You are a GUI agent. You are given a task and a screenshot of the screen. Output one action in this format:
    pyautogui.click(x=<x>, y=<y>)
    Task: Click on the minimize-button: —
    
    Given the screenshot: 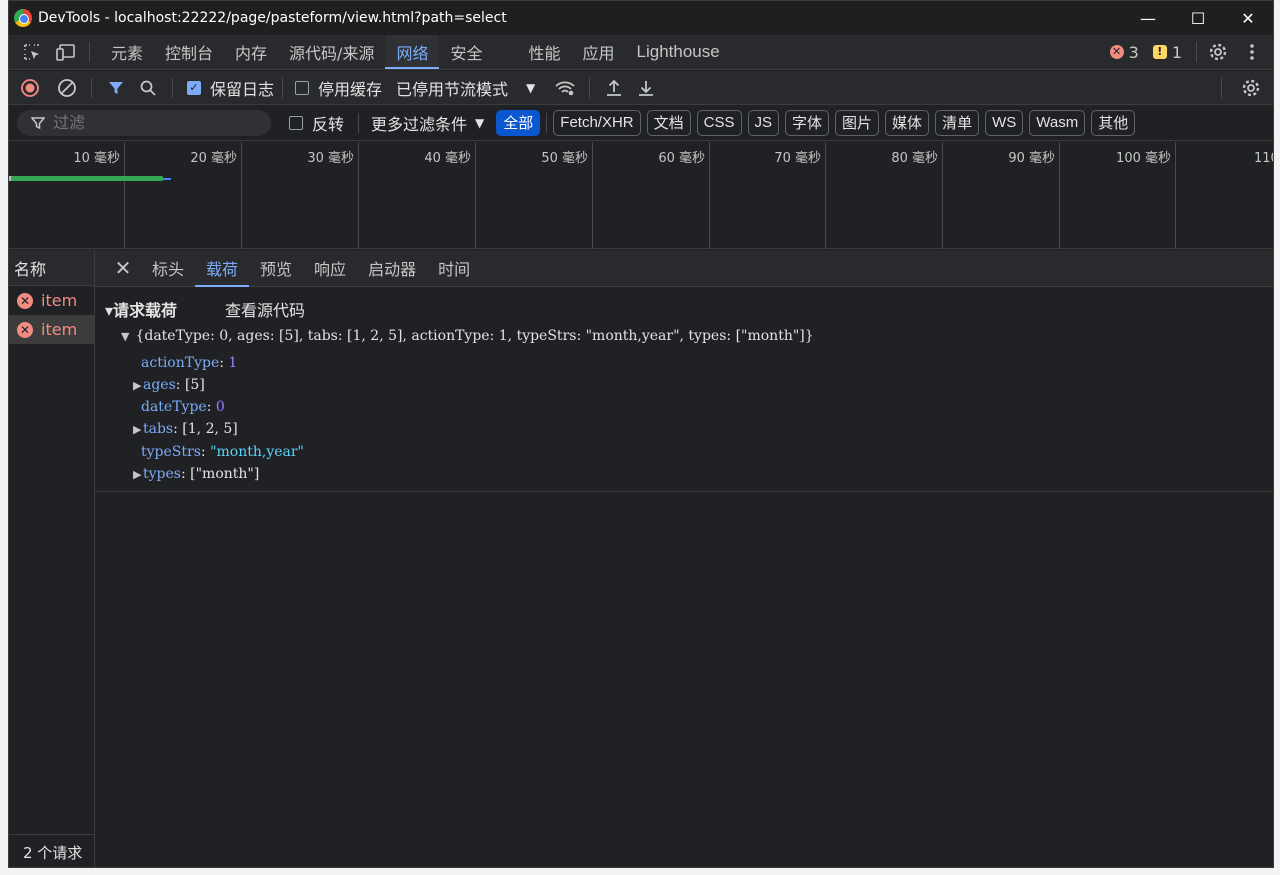 What is the action you would take?
    pyautogui.click(x=1148, y=18)
    